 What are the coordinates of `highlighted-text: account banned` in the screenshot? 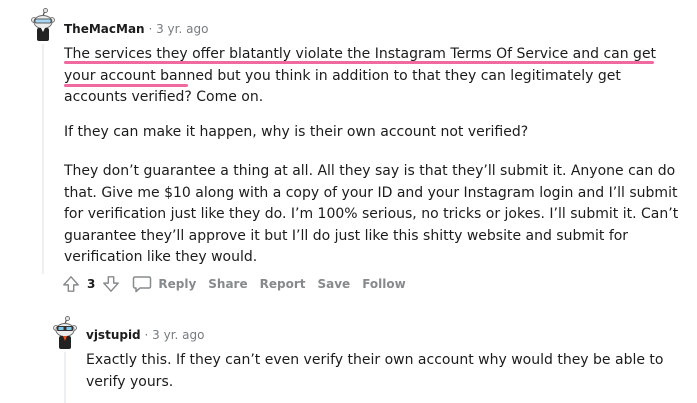 It's located at (156, 75).